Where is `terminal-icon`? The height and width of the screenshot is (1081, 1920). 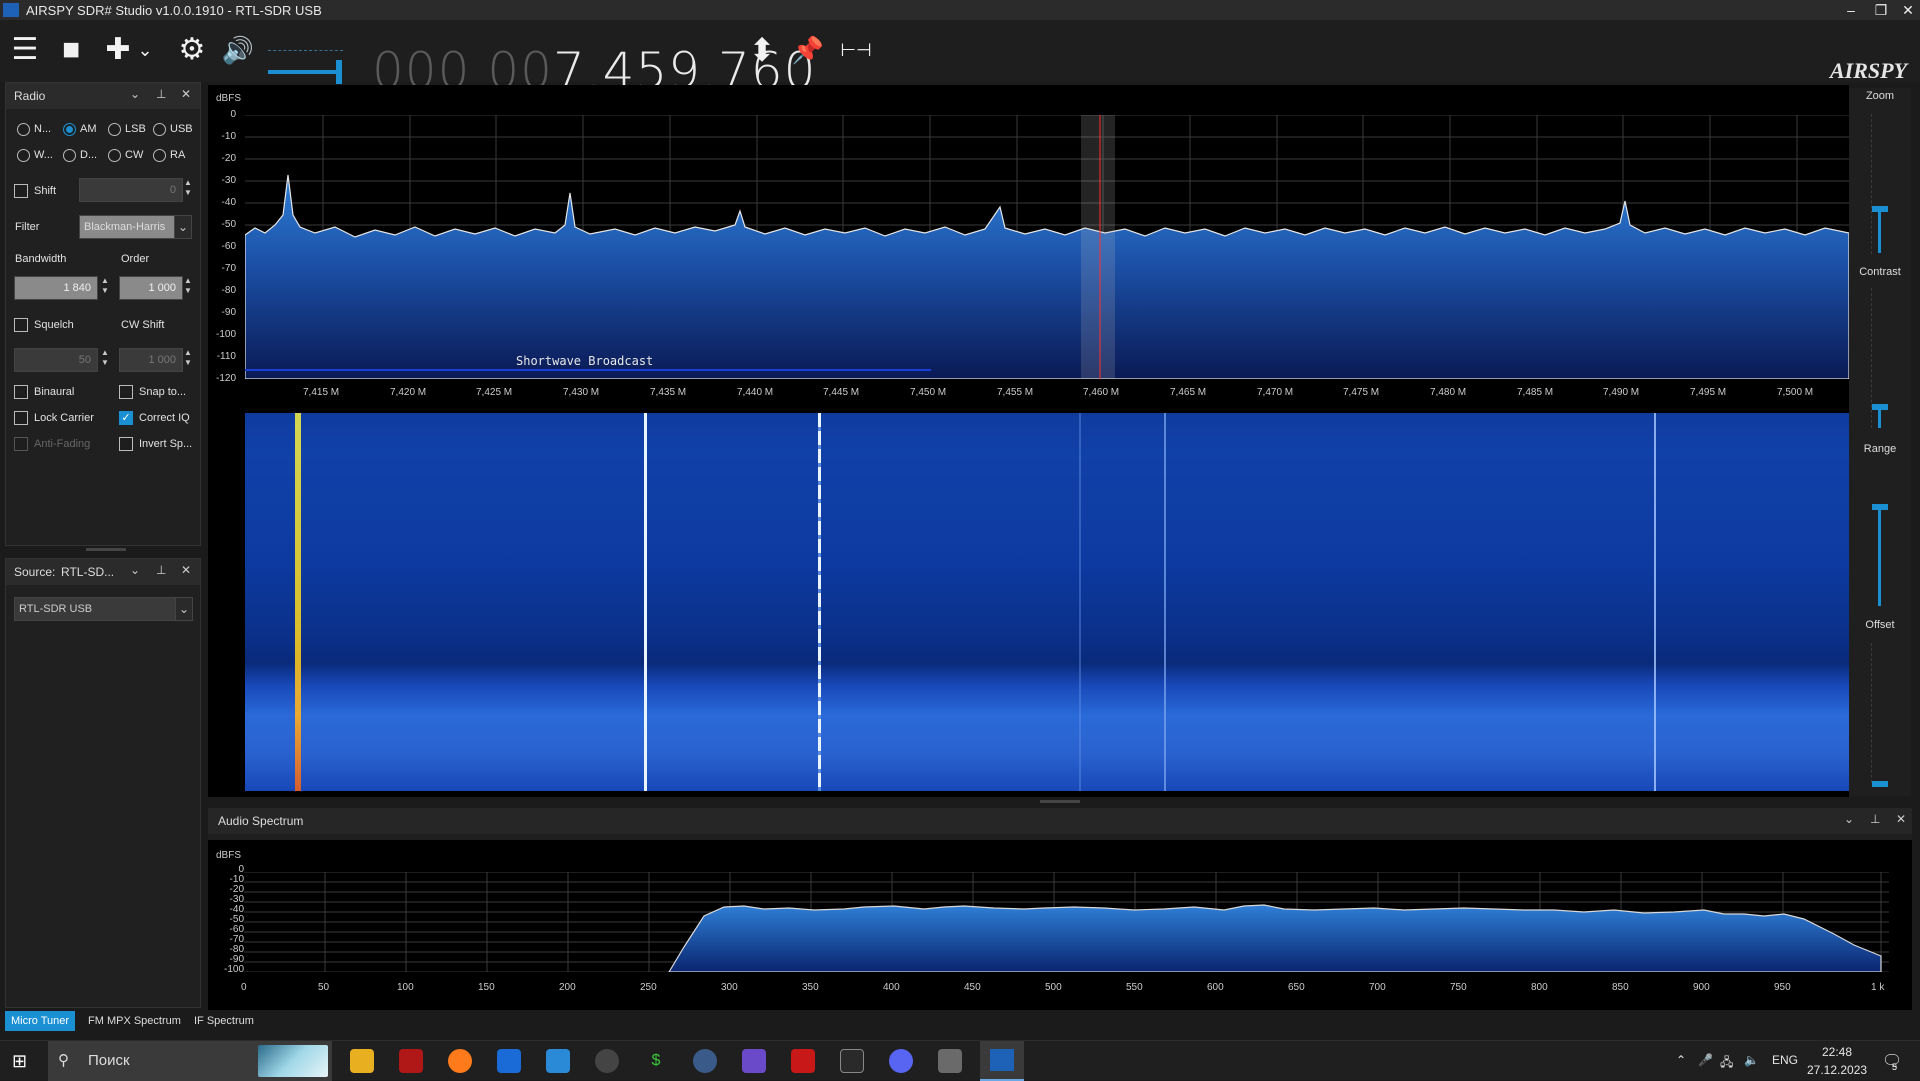 terminal-icon is located at coordinates (852, 1061).